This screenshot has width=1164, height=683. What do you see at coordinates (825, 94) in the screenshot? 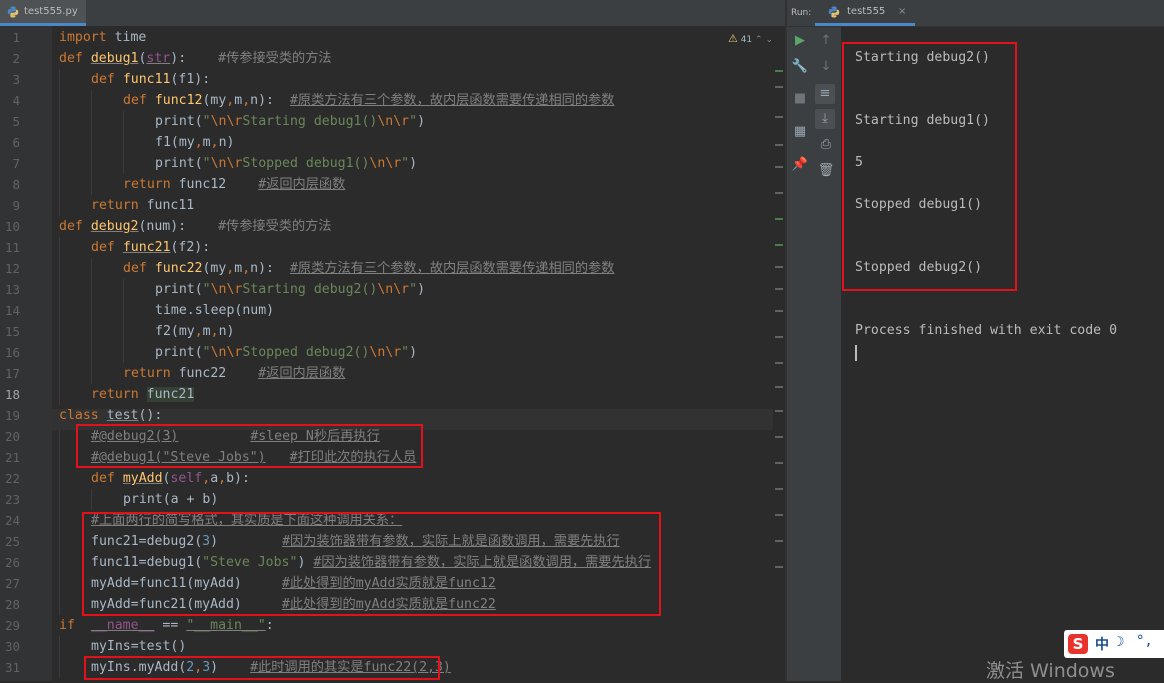
I see `soft-wrap-icon: ≡` at bounding box center [825, 94].